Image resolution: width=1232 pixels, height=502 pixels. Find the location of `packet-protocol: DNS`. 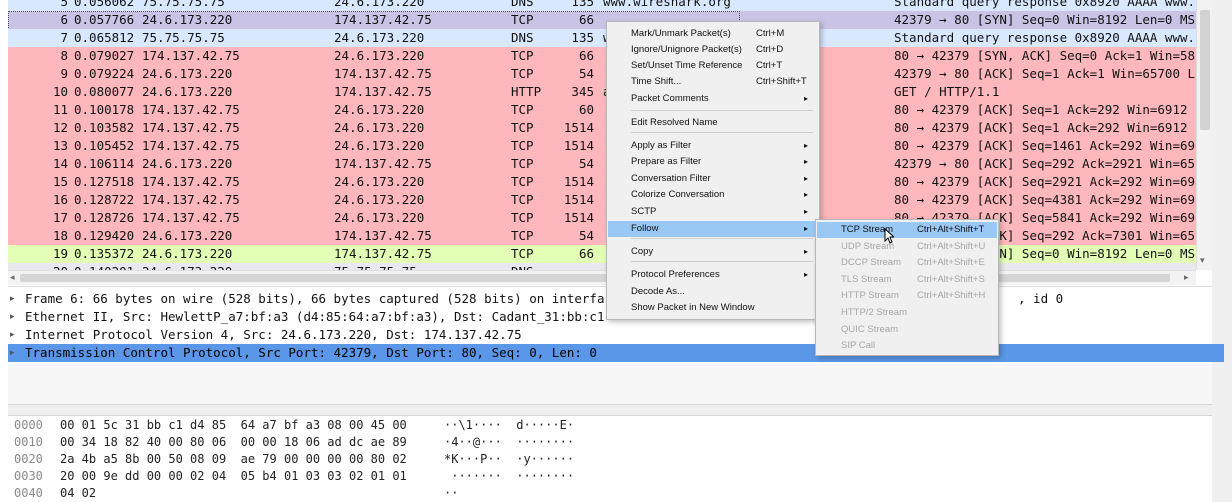

packet-protocol: DNS is located at coordinates (522, 266).